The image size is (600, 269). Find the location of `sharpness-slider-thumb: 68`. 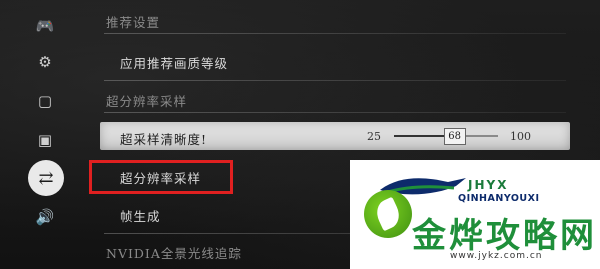

sharpness-slider-thumb: 68 is located at coordinates (454, 136).